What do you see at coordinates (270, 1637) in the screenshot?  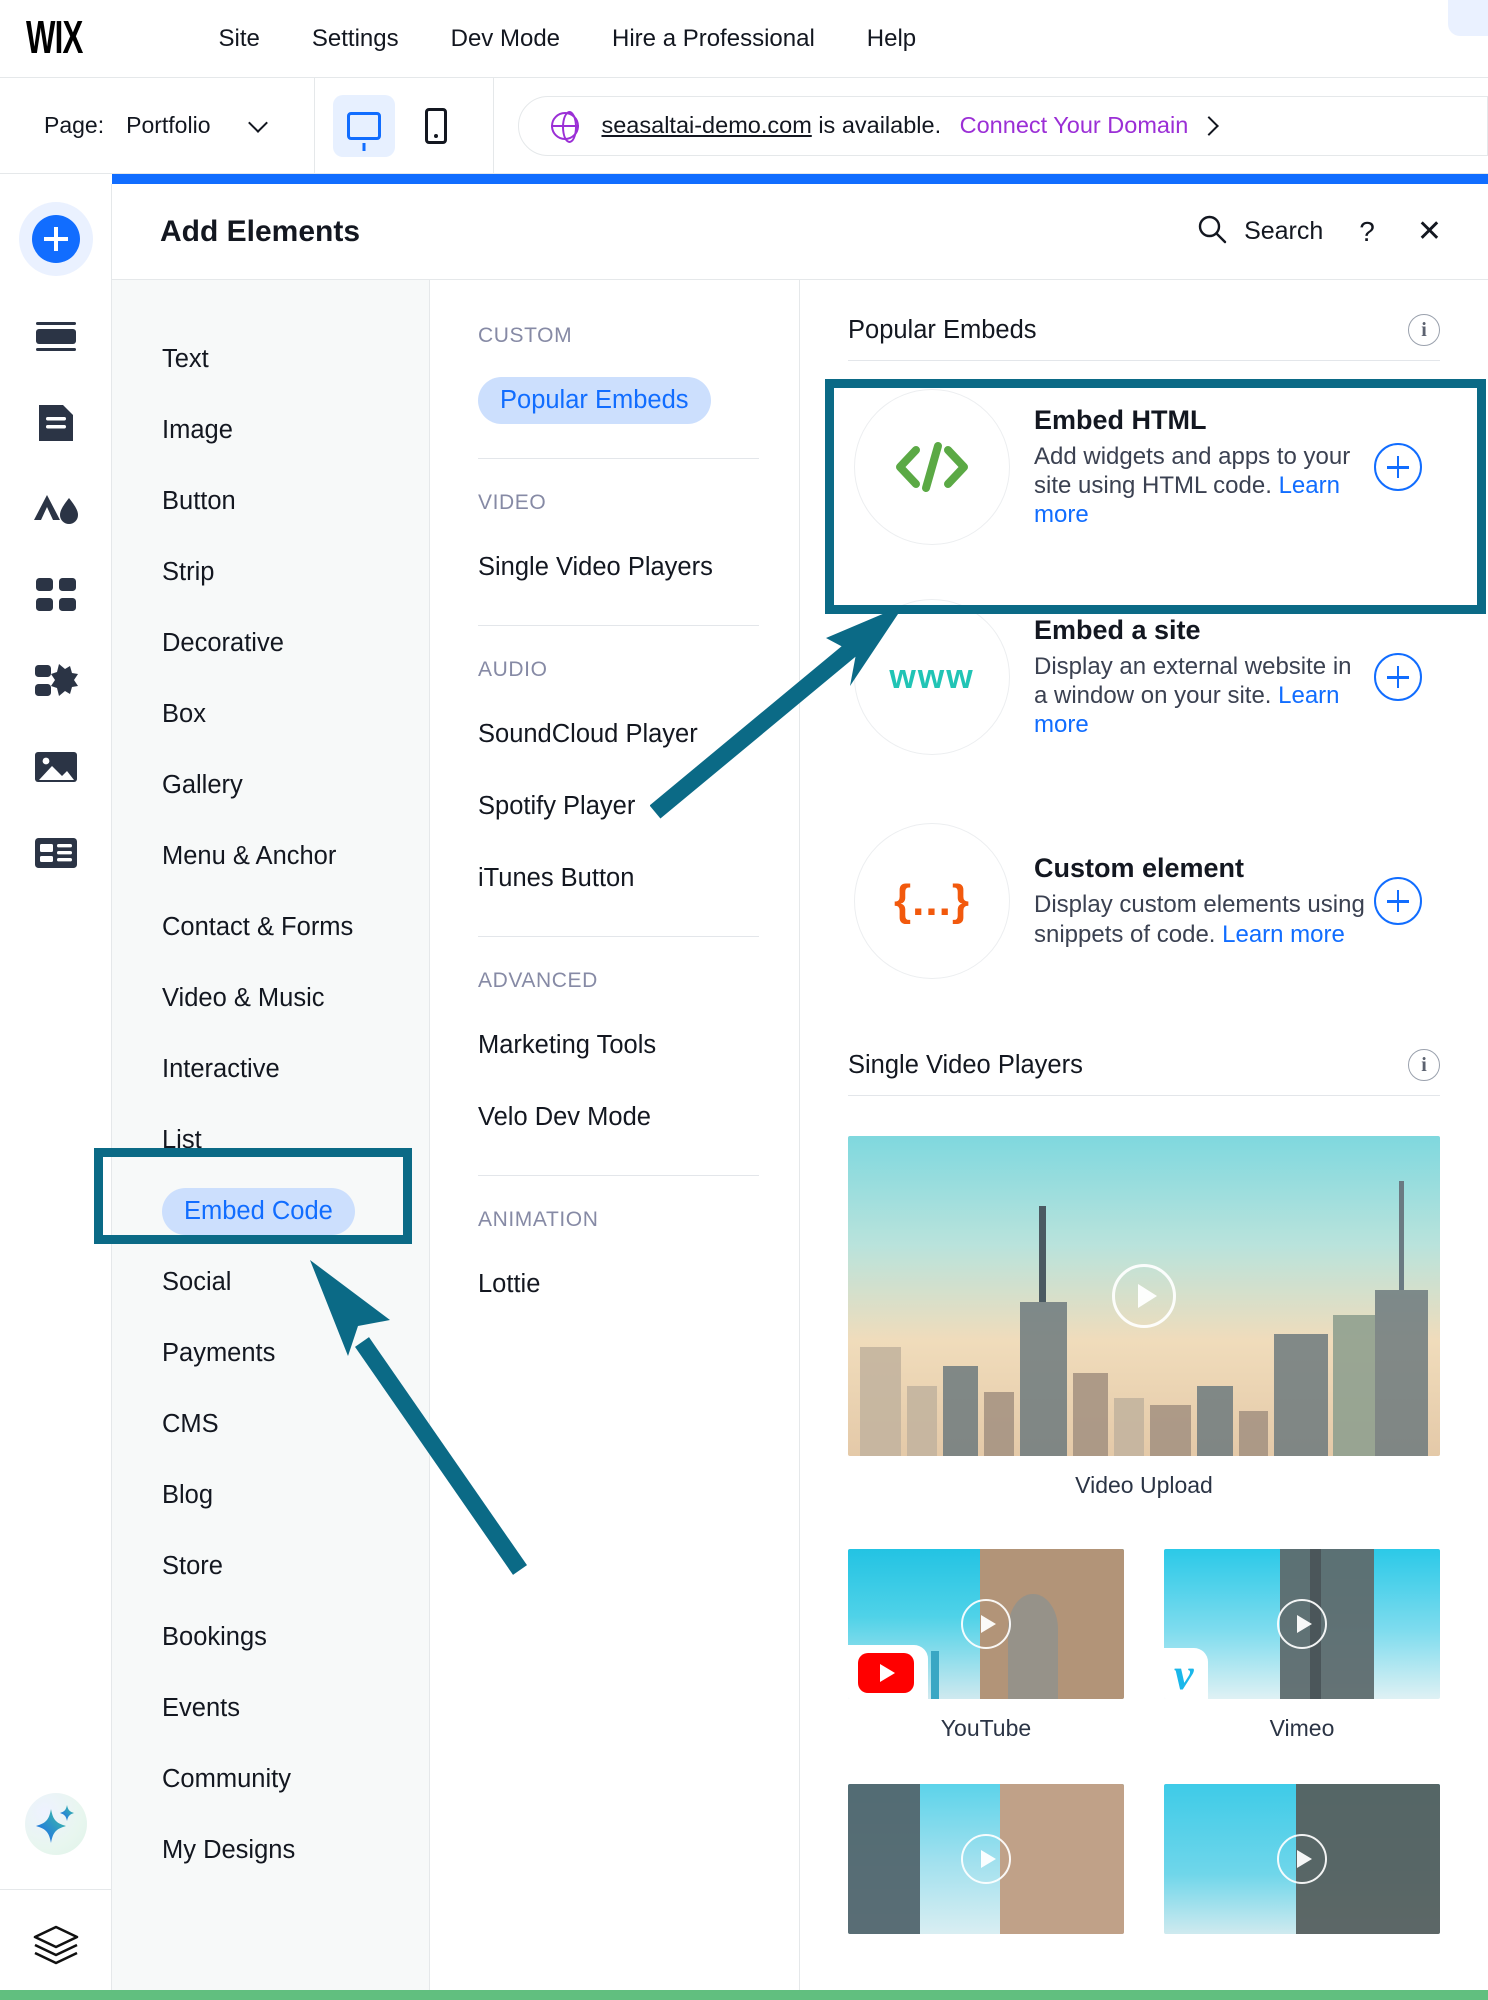 I see `sidebar-item-bookings: Bookings` at bounding box center [270, 1637].